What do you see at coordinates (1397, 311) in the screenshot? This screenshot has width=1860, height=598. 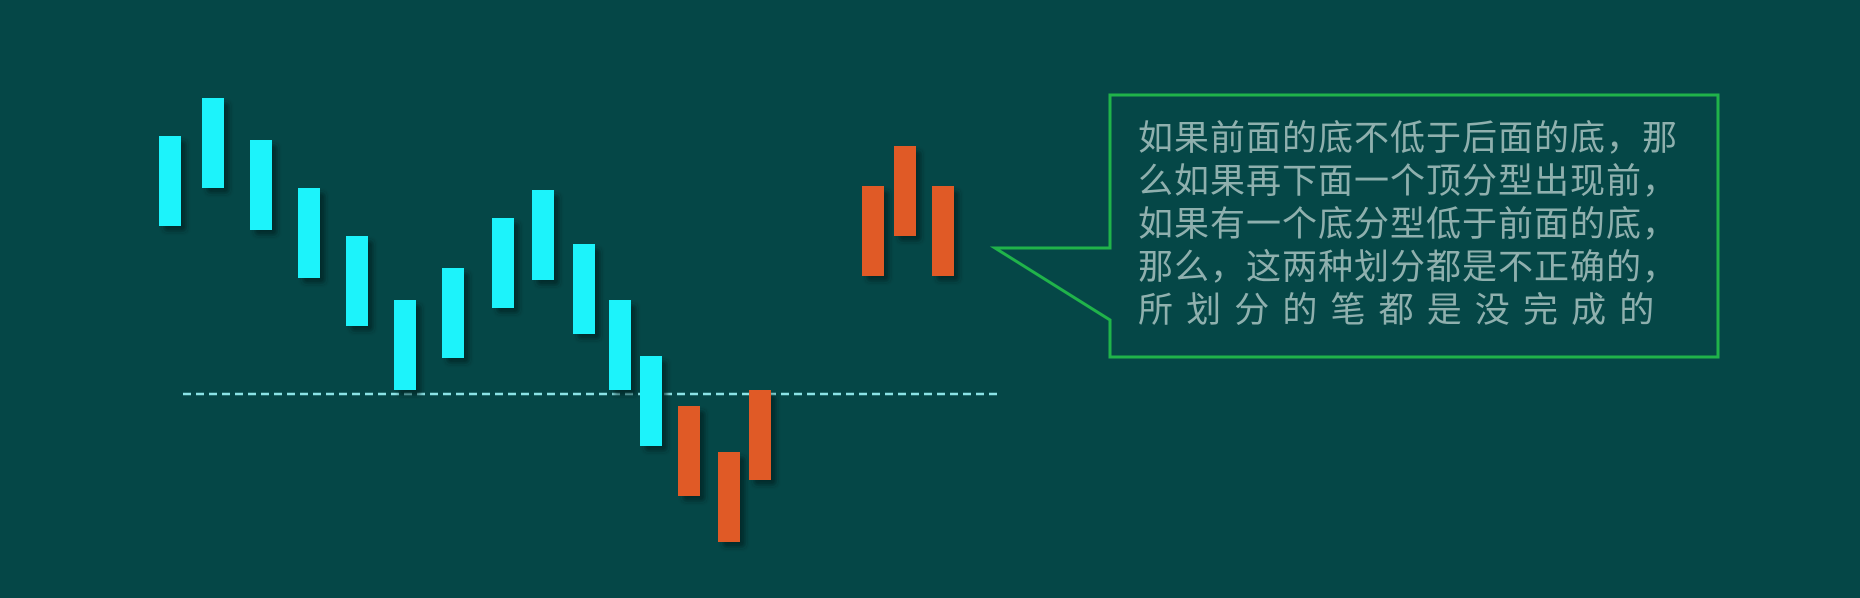 I see `callout-line: 所 划 分 的 笔 都 是 没 完 成 的` at bounding box center [1397, 311].